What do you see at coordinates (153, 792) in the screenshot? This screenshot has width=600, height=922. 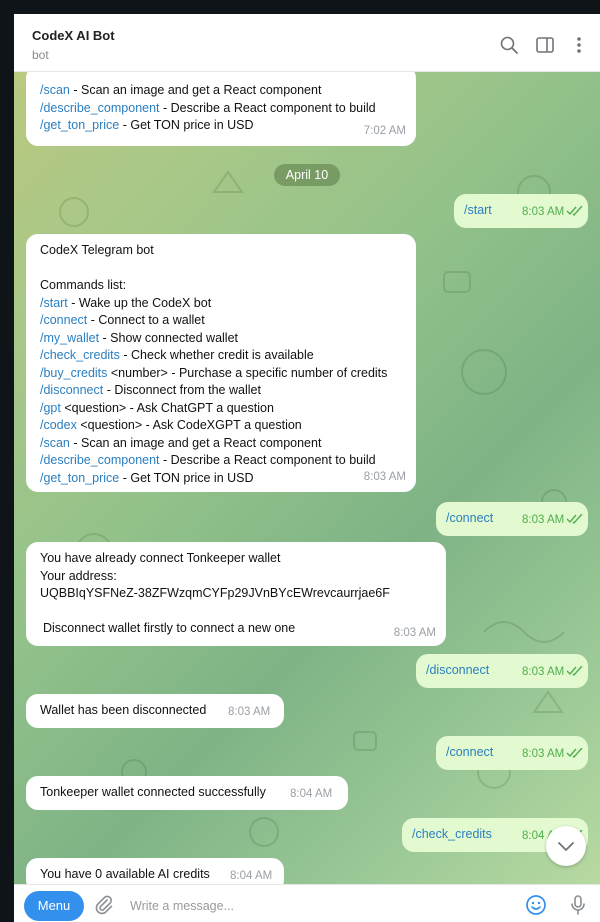 I see `message-text: Tonkeeper wallet connected successfully` at bounding box center [153, 792].